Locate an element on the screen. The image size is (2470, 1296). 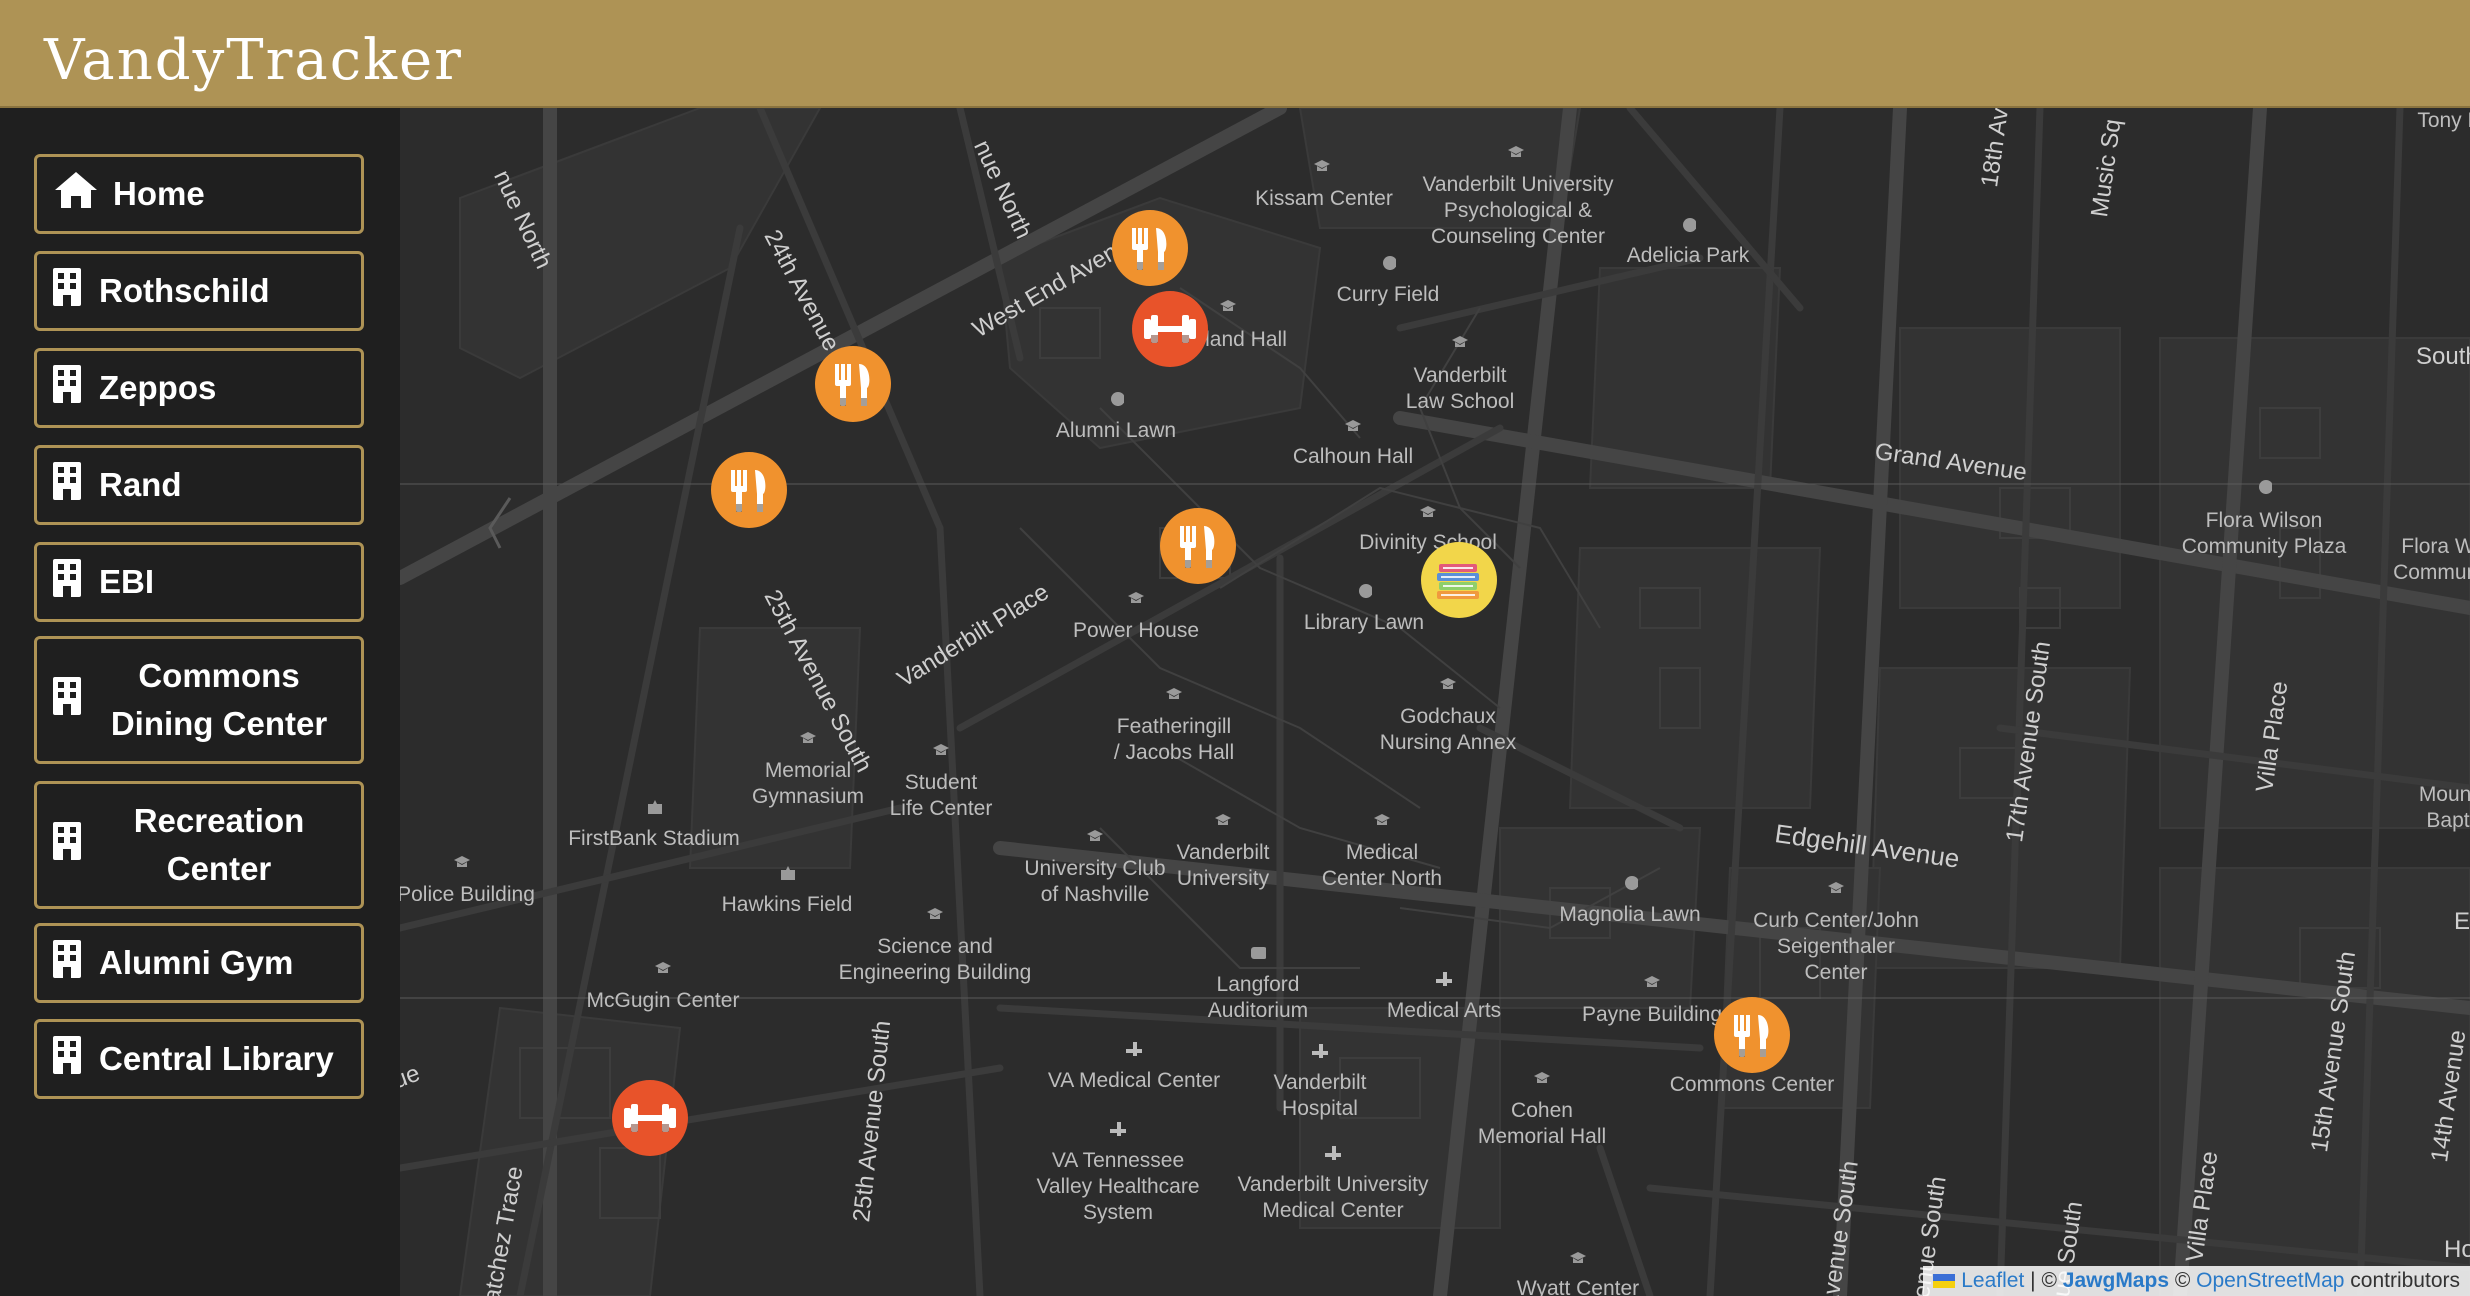
place-label: land Hall is located at coordinates (1246, 339).